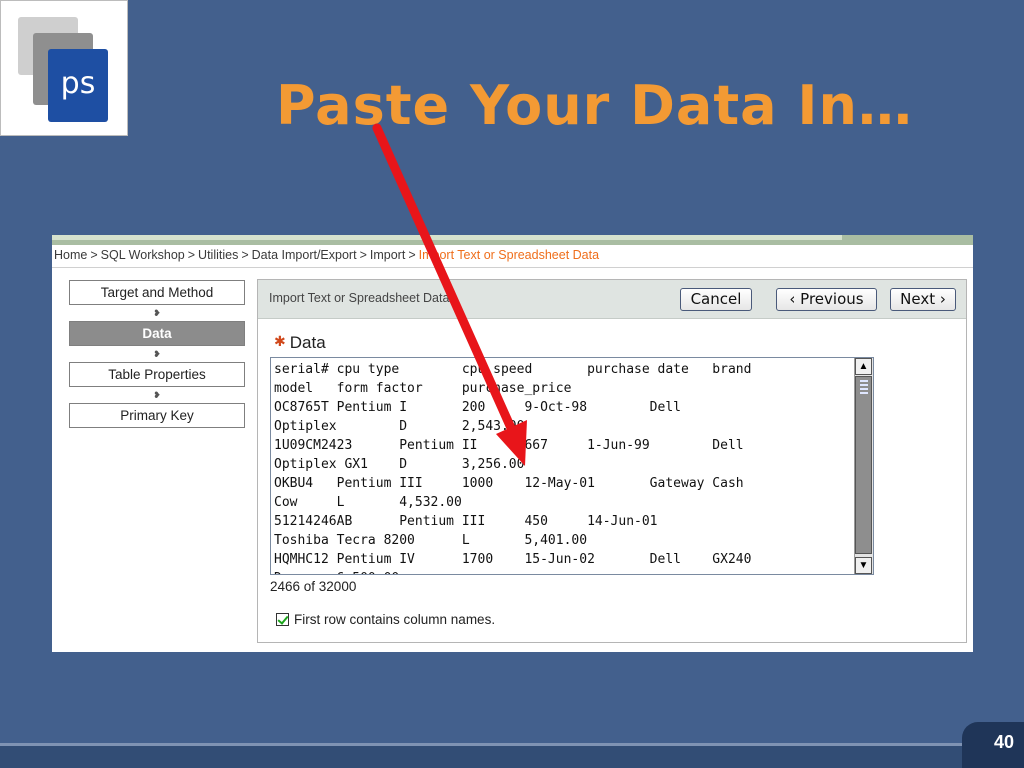 The height and width of the screenshot is (768, 1024). I want to click on page-number: 40, so click(1003, 742).